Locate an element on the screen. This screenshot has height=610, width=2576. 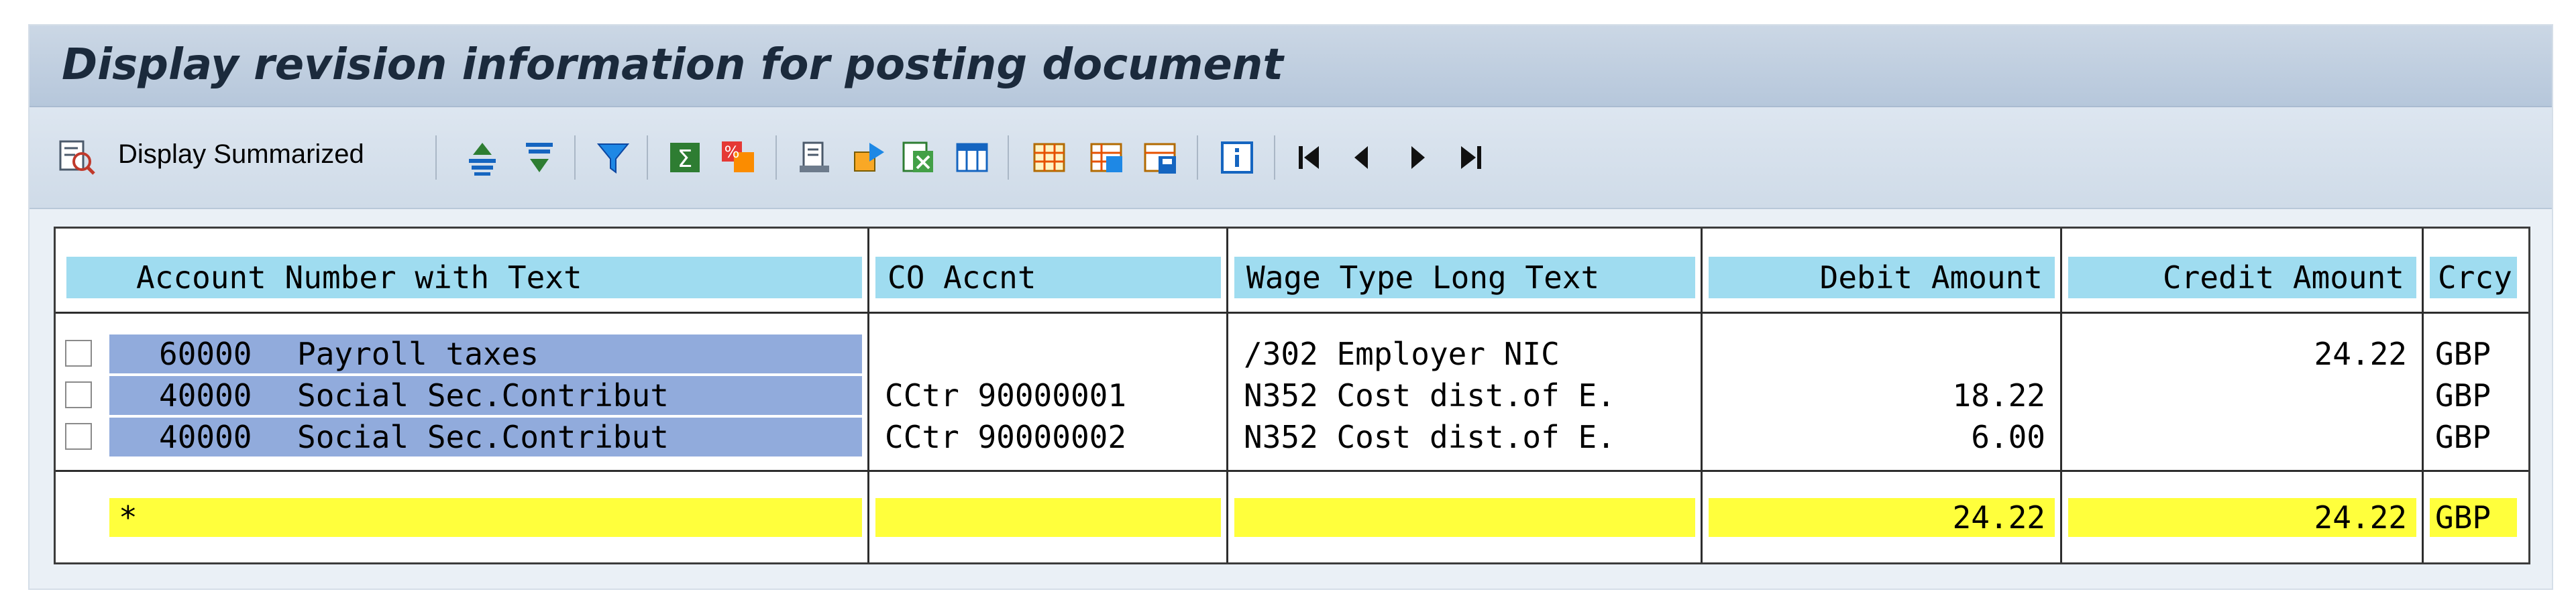
co-account-cell: CCtr 90000001 is located at coordinates (1048, 395).